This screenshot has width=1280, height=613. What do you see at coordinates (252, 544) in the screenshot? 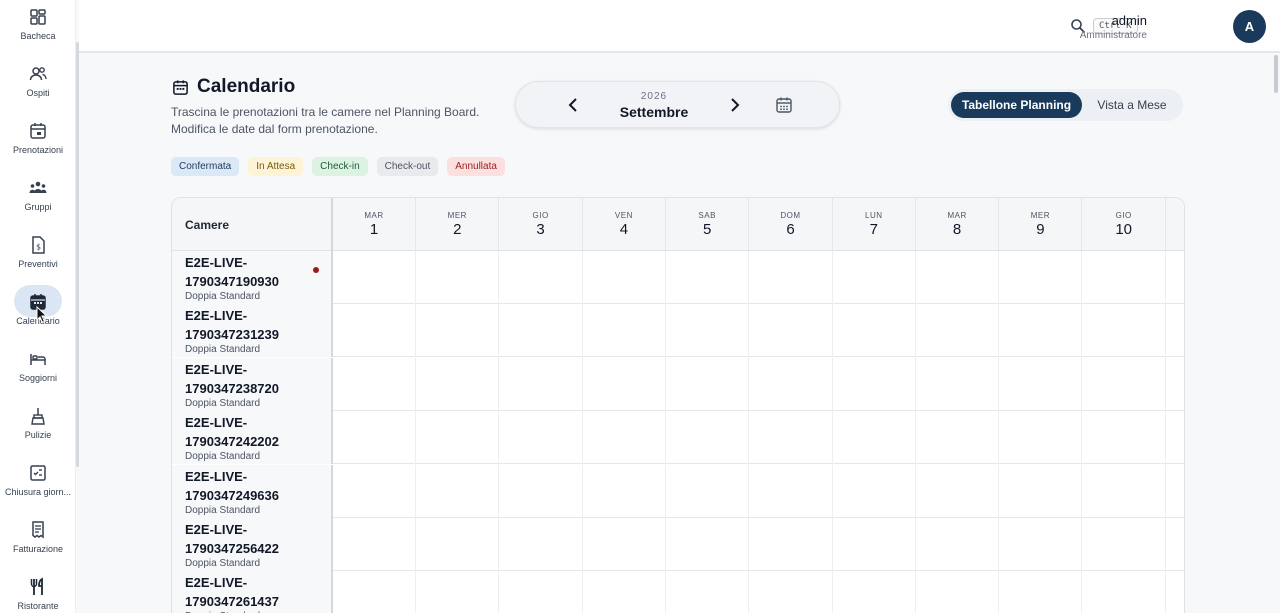
I see `room-cell: E2E-LIVE- 1790347256422 Doppia Standard` at bounding box center [252, 544].